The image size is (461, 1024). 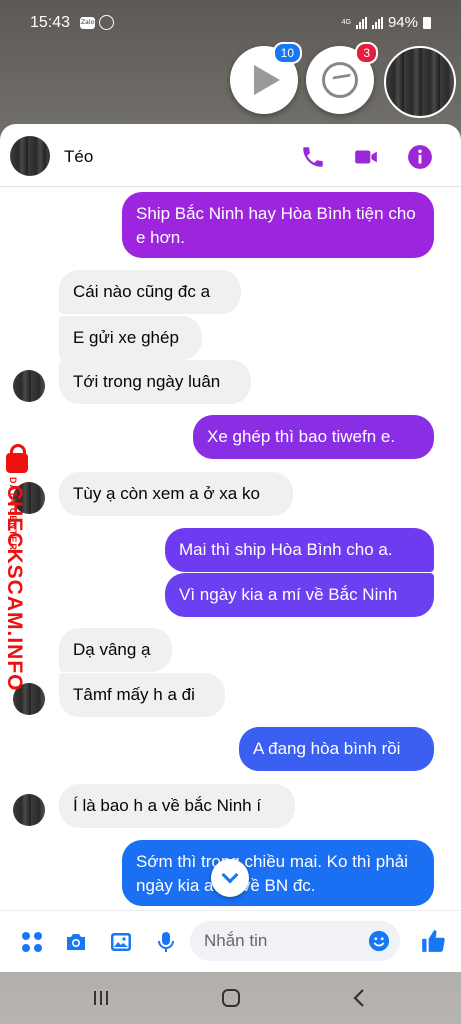 I want to click on message-bubble-outgoing: Xe ghép thì bao tiwefn e., so click(x=313, y=437).